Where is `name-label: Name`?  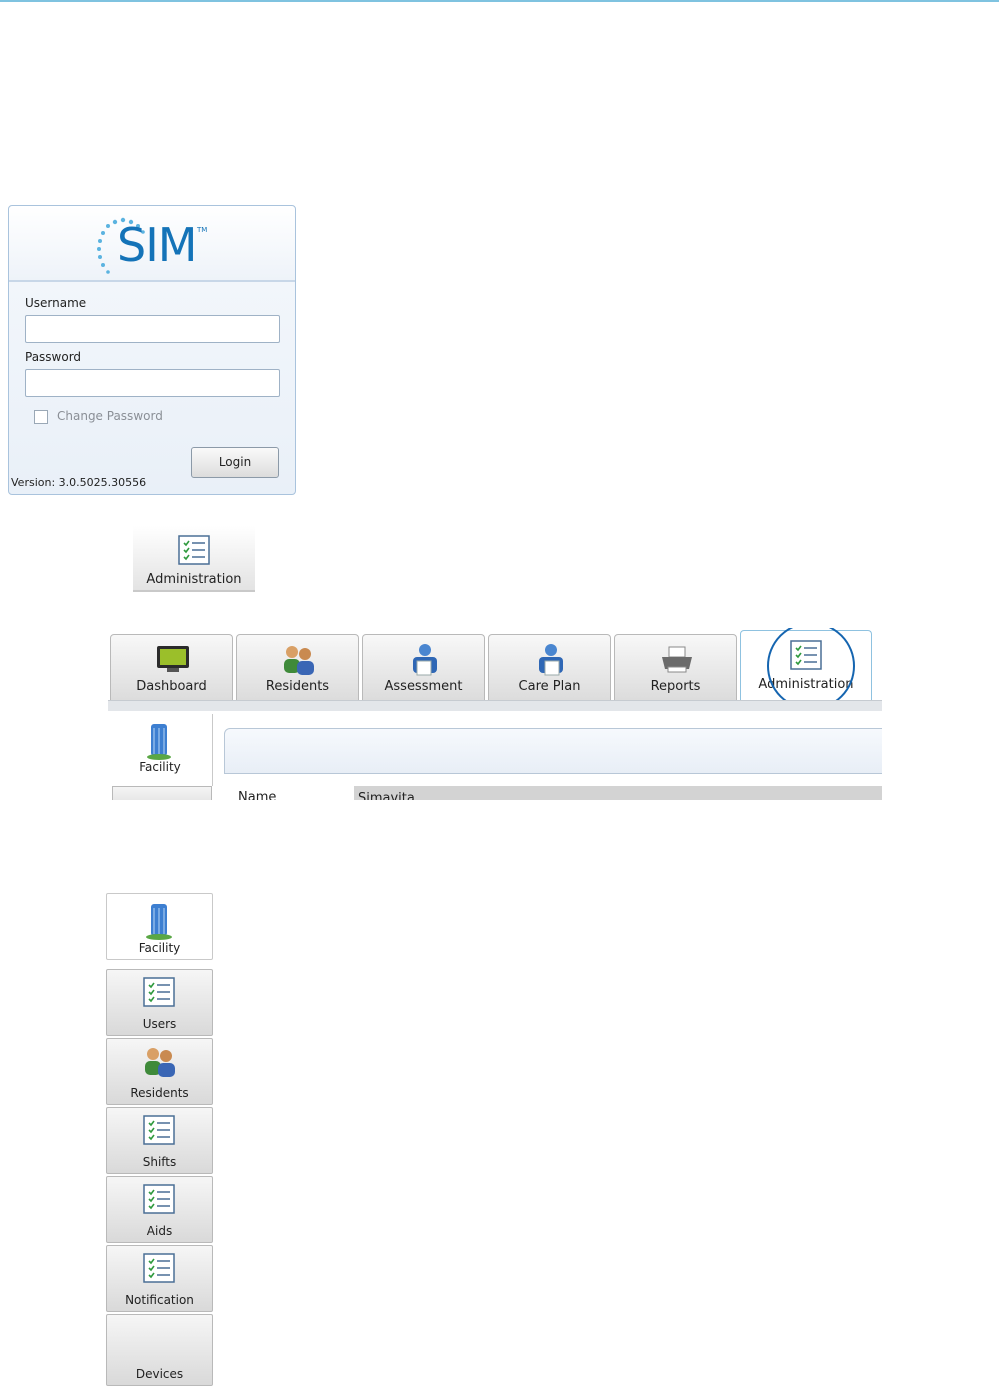
name-label: Name is located at coordinates (257, 795).